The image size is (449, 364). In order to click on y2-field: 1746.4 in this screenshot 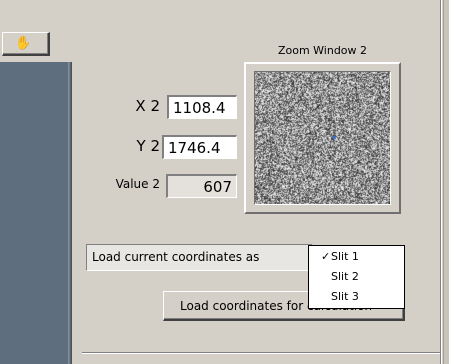, I will do `click(199, 147)`.